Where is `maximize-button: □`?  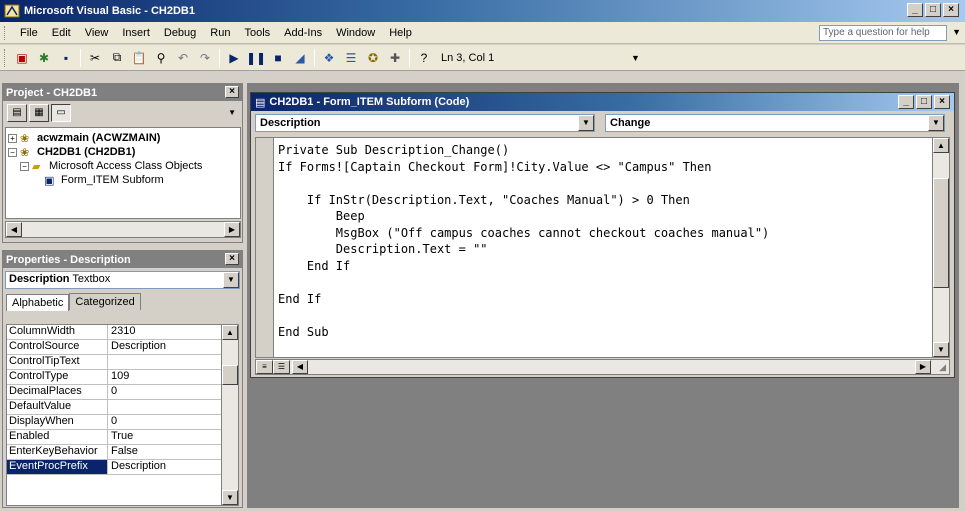
maximize-button: □ is located at coordinates (933, 10).